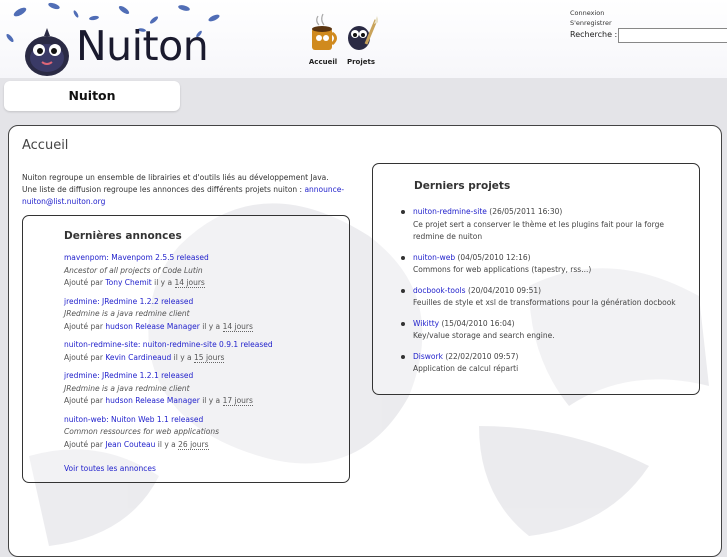  I want to click on project-link: nuiton-web, so click(434, 257).